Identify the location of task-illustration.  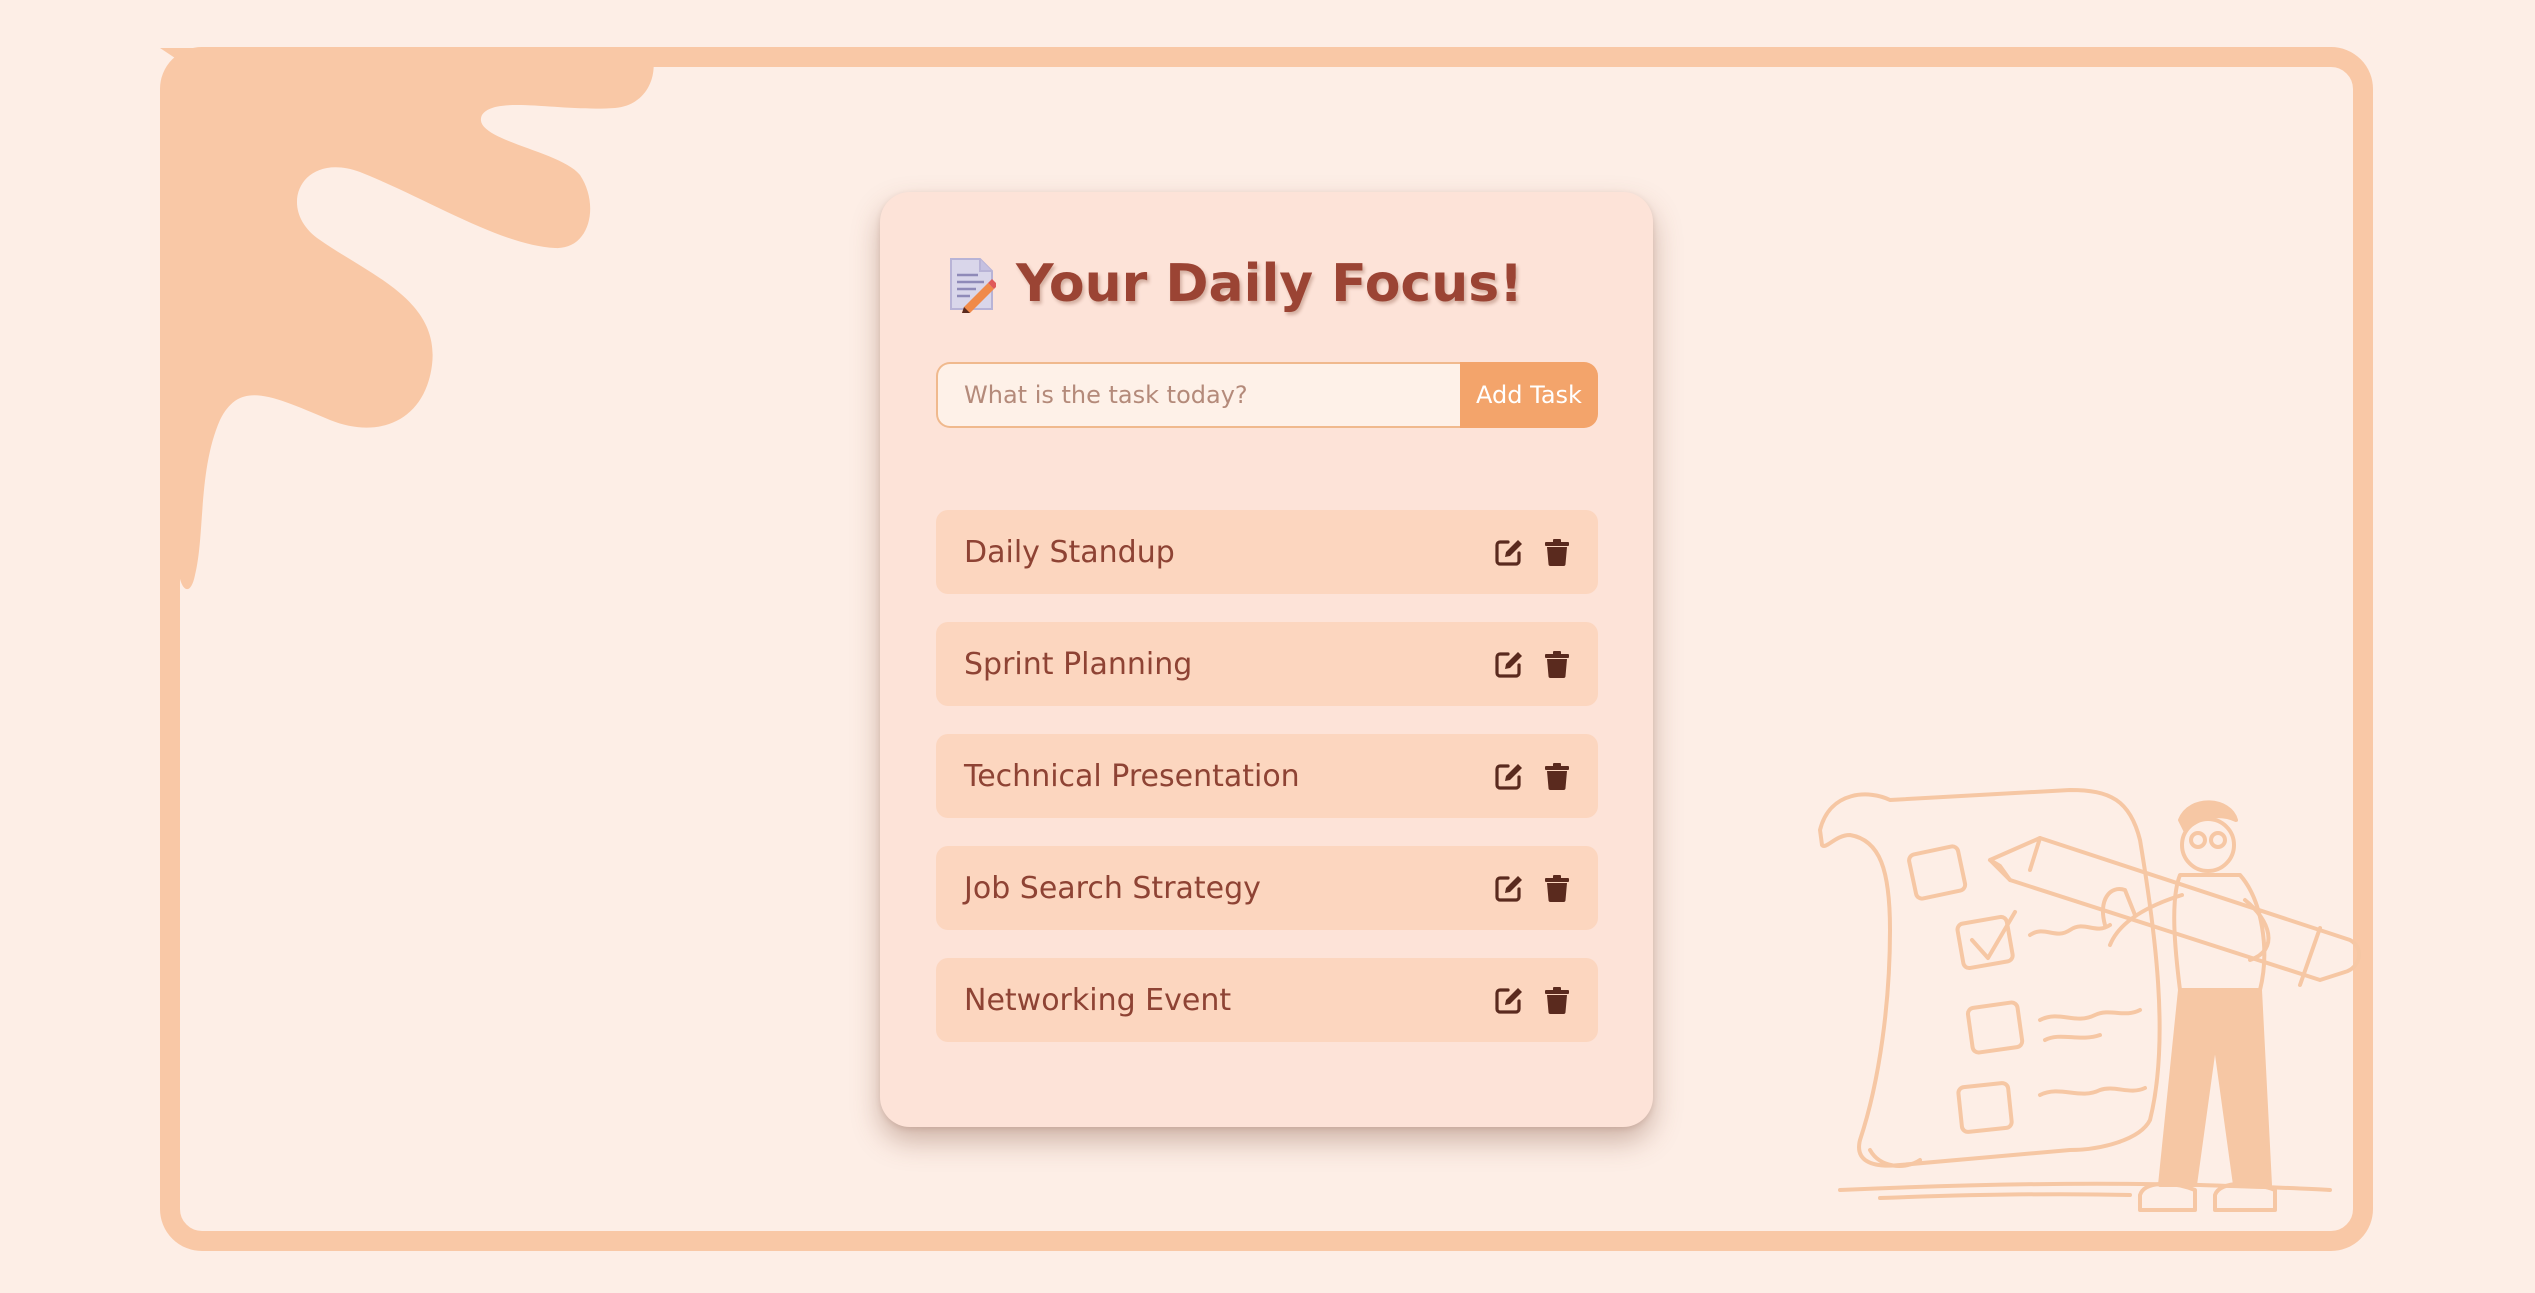
(2089, 1000).